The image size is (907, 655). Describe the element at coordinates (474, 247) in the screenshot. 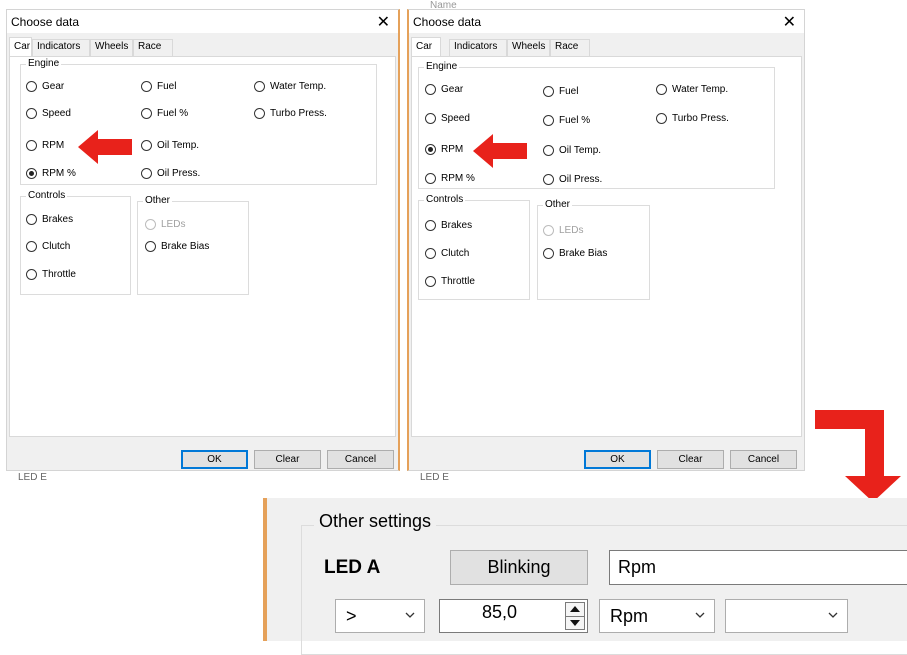

I see `controls-group: Controls Brakes Clutch Throttle` at that location.